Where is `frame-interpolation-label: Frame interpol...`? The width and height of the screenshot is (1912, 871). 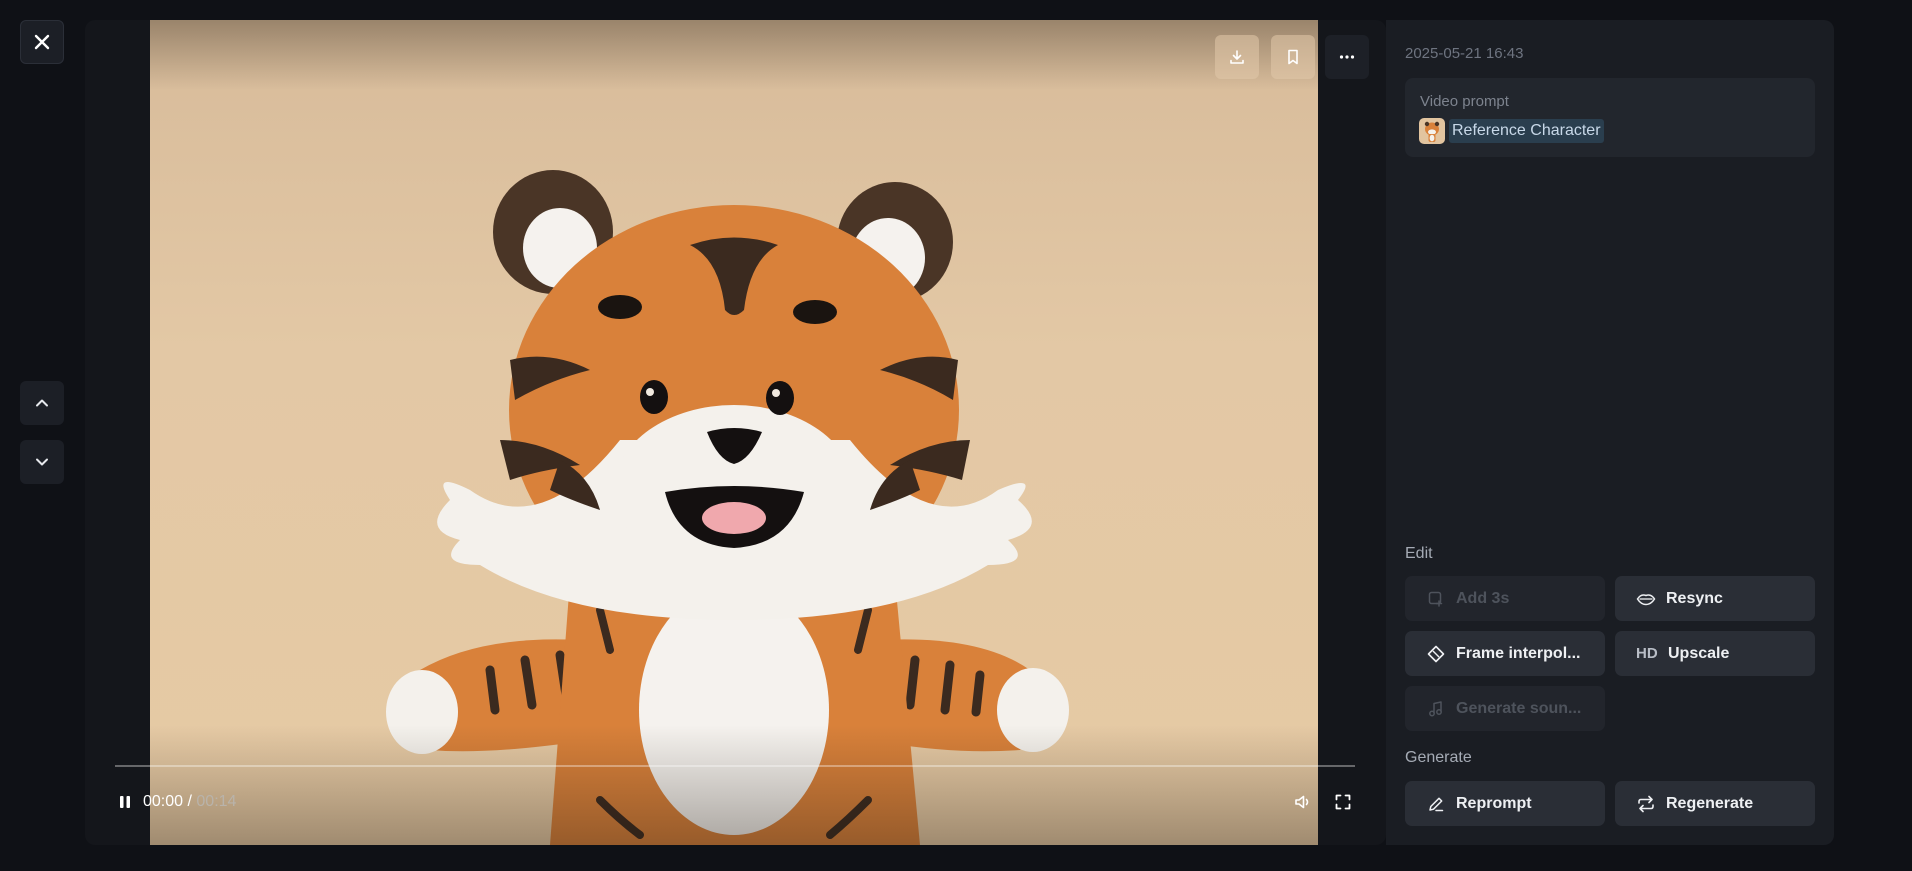 frame-interpolation-label: Frame interpol... is located at coordinates (1518, 653).